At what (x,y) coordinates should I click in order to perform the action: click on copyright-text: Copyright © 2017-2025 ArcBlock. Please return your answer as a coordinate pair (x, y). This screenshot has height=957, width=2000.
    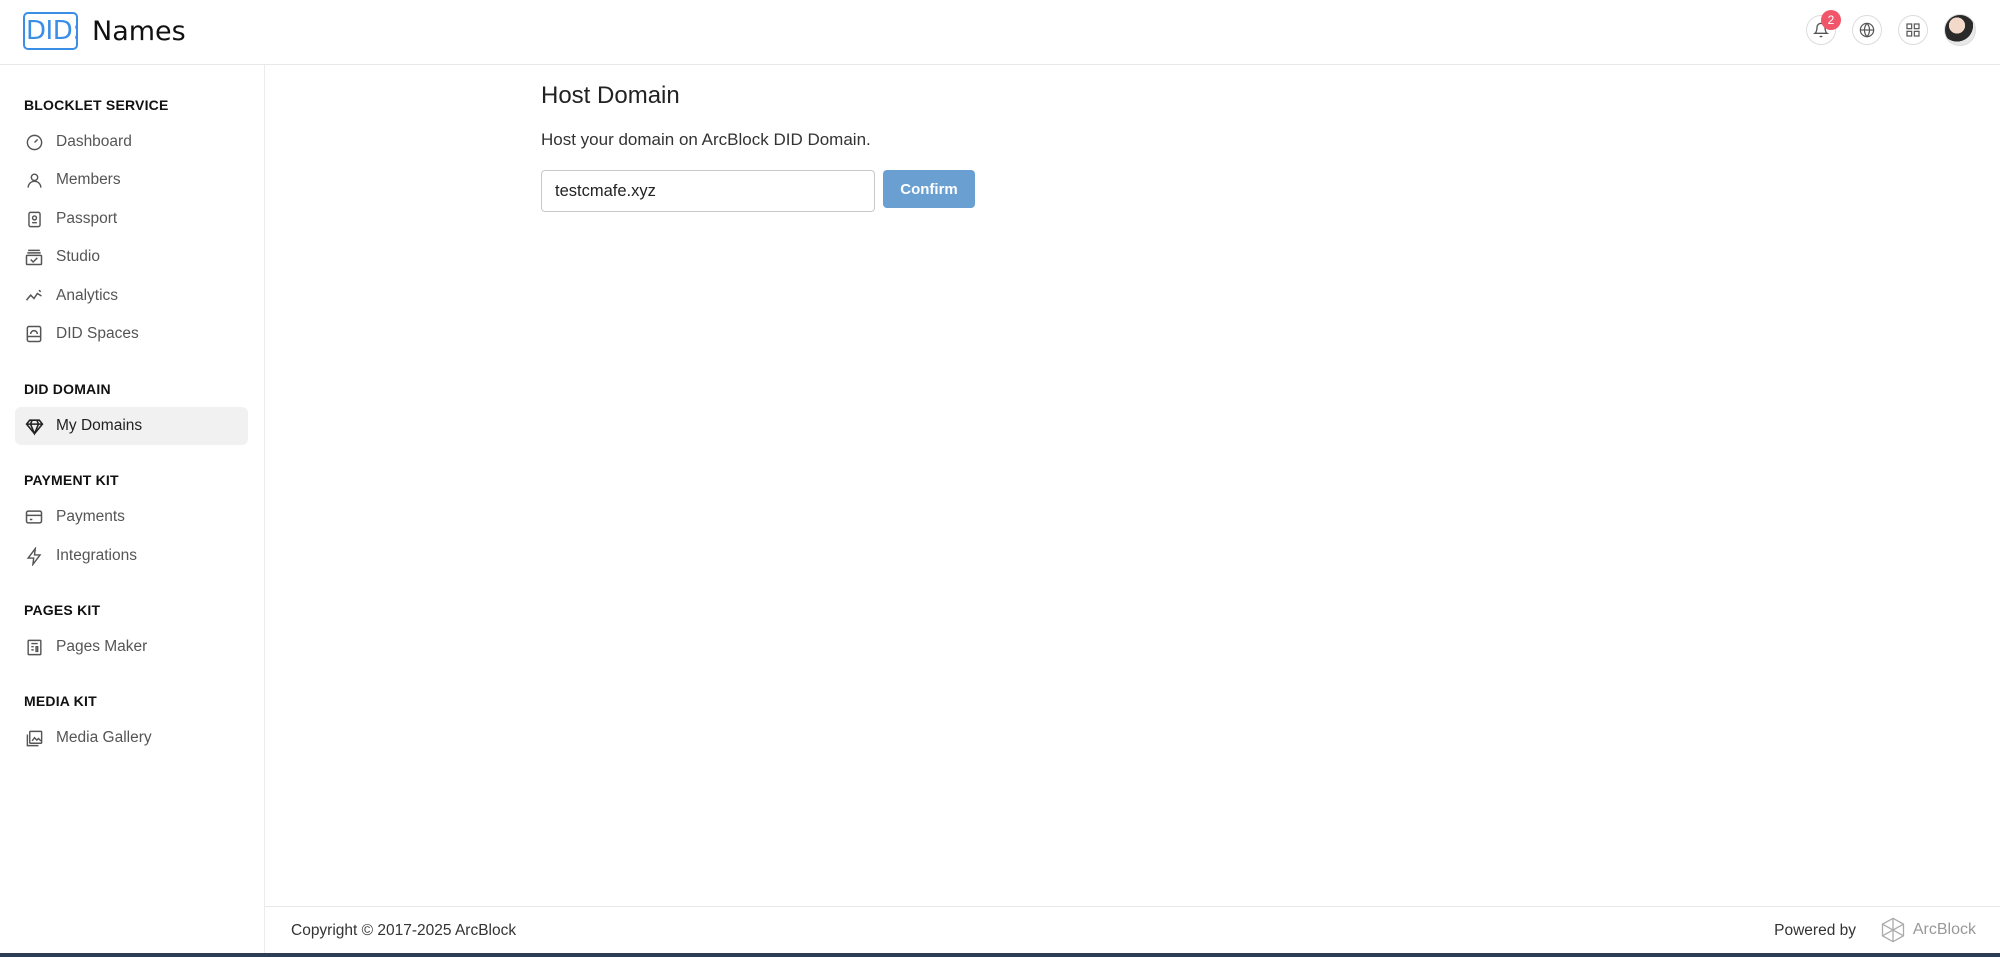
    Looking at the image, I should click on (404, 930).